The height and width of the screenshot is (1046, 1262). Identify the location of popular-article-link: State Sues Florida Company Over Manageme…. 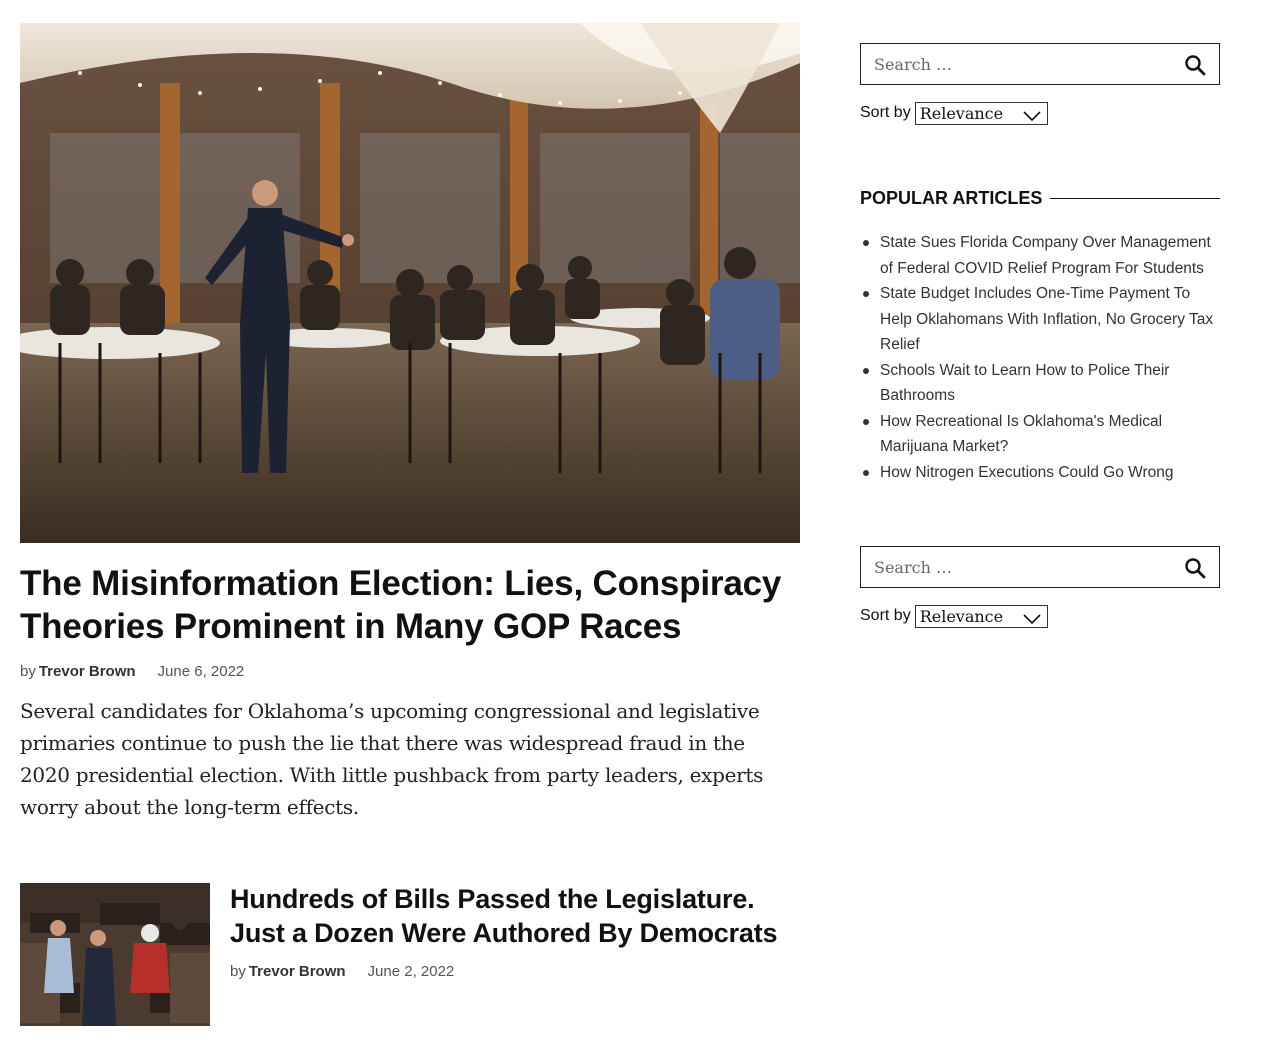
(1045, 255).